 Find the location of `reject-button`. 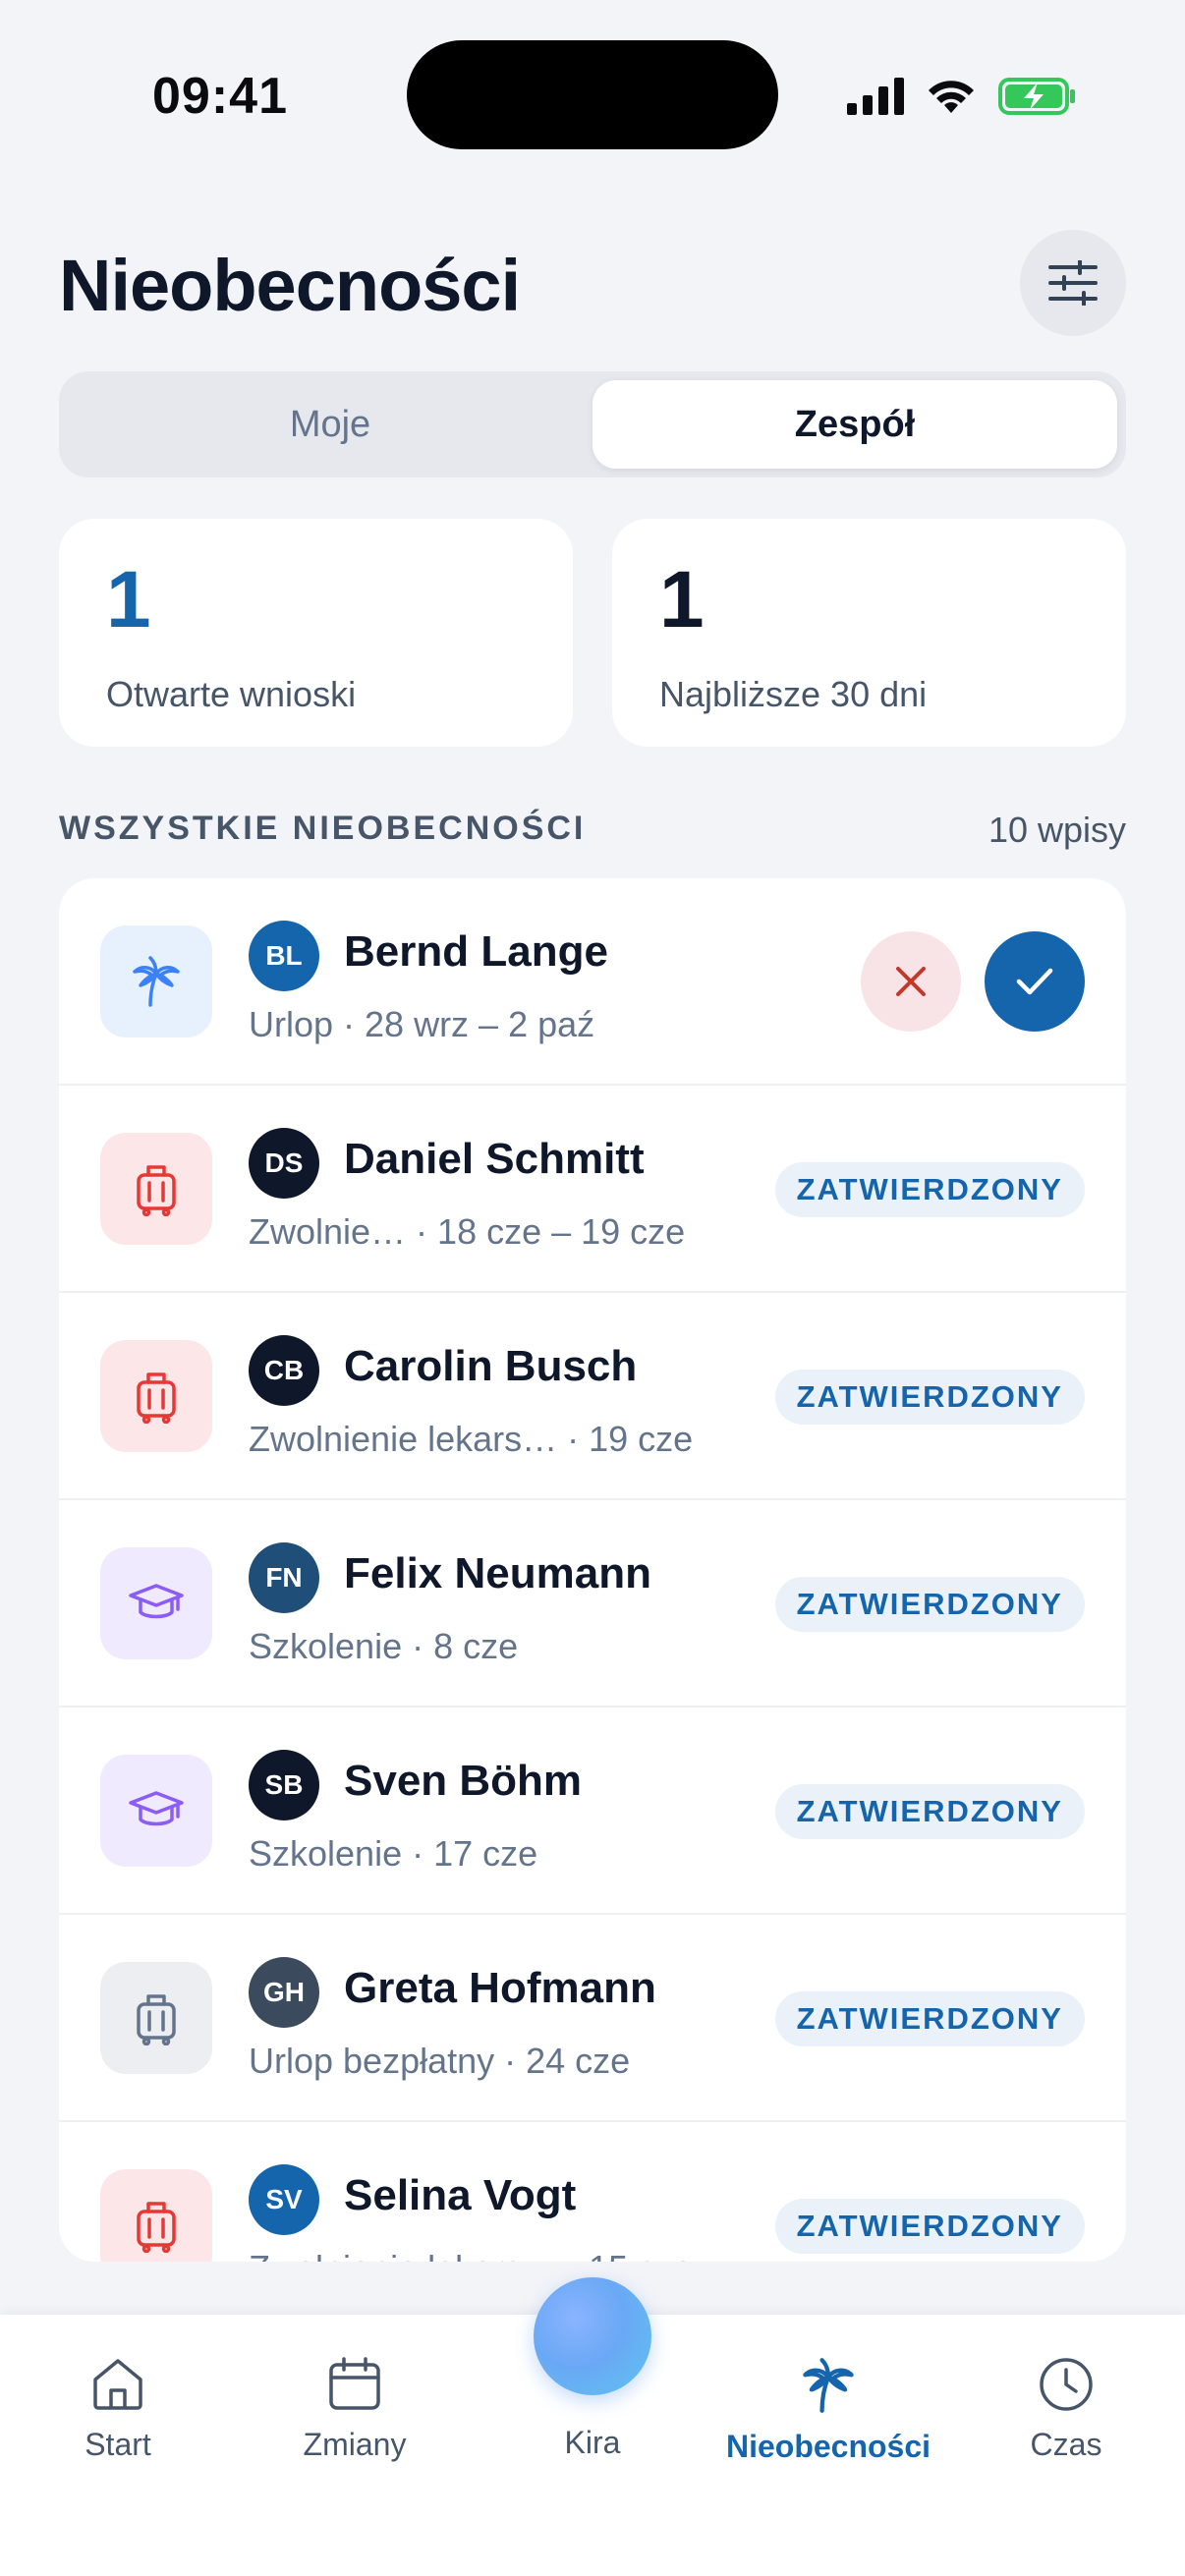

reject-button is located at coordinates (911, 981).